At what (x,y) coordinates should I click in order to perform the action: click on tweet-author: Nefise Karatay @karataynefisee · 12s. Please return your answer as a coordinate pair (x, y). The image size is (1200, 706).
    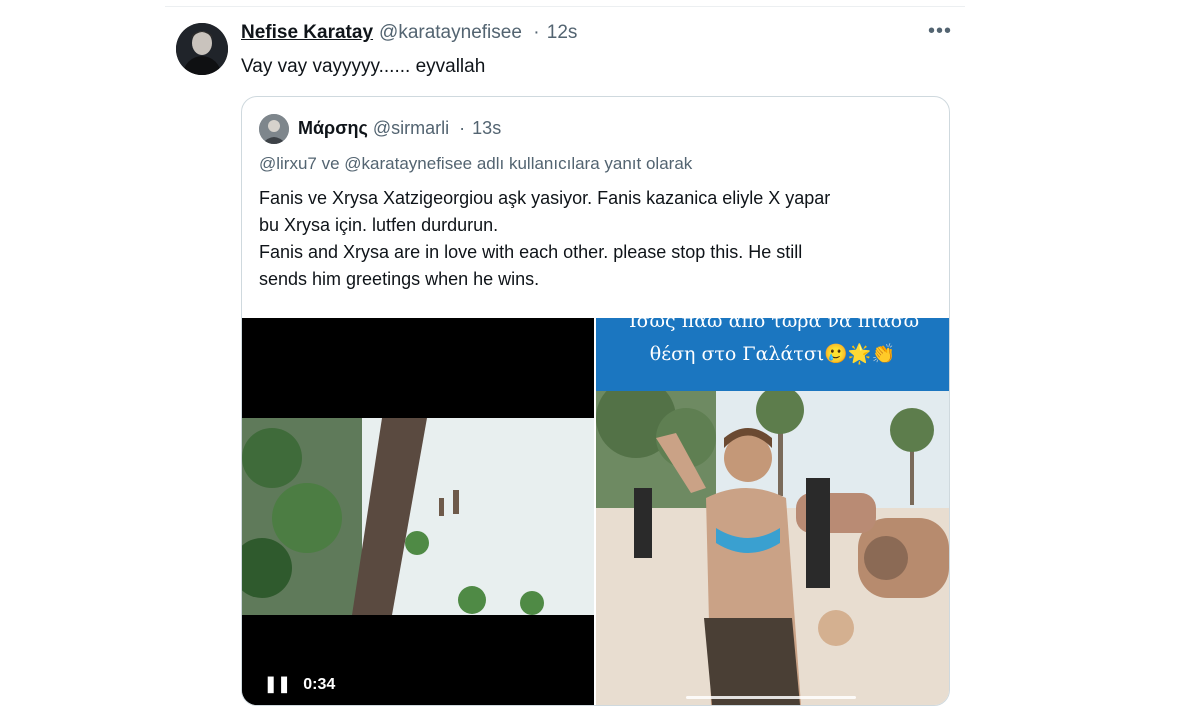
    Looking at the image, I should click on (409, 33).